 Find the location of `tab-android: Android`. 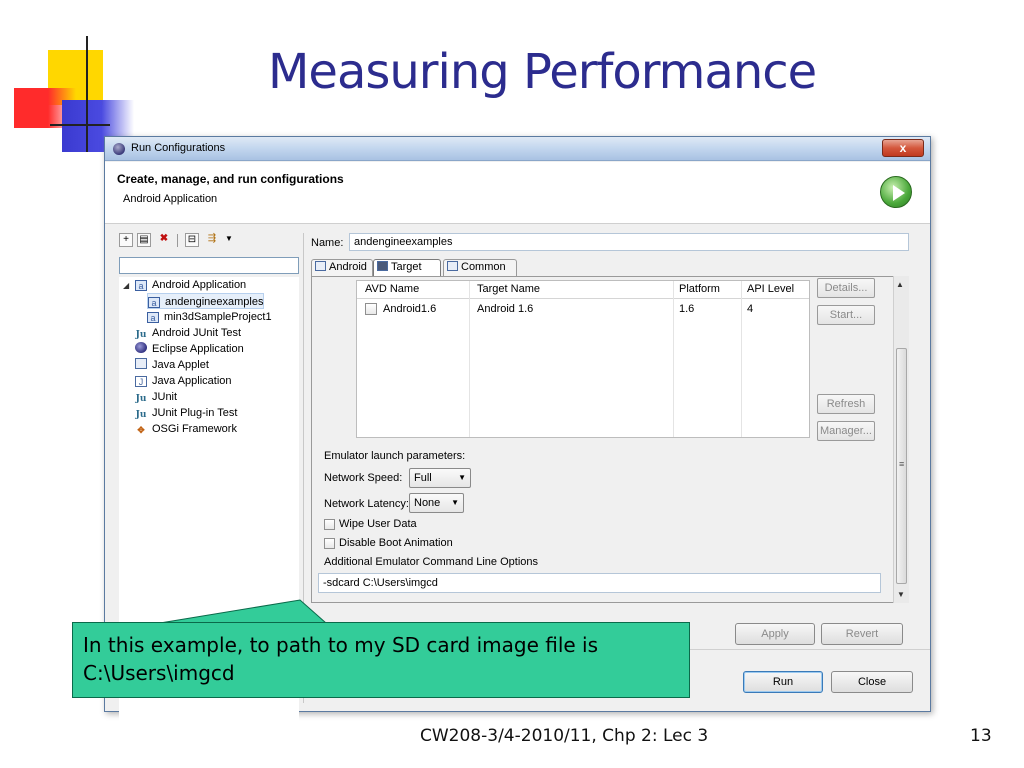

tab-android: Android is located at coordinates (342, 267).